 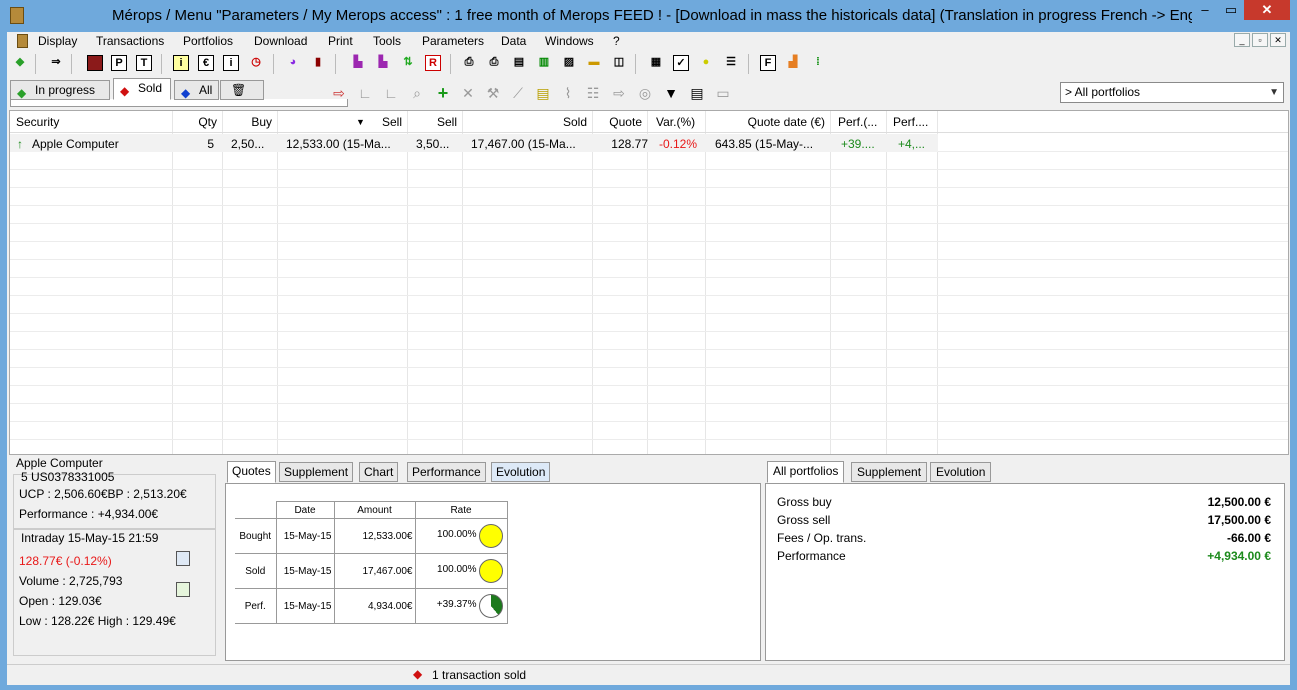 What do you see at coordinates (593, 93) in the screenshot?
I see `list-sort-icon: ☷` at bounding box center [593, 93].